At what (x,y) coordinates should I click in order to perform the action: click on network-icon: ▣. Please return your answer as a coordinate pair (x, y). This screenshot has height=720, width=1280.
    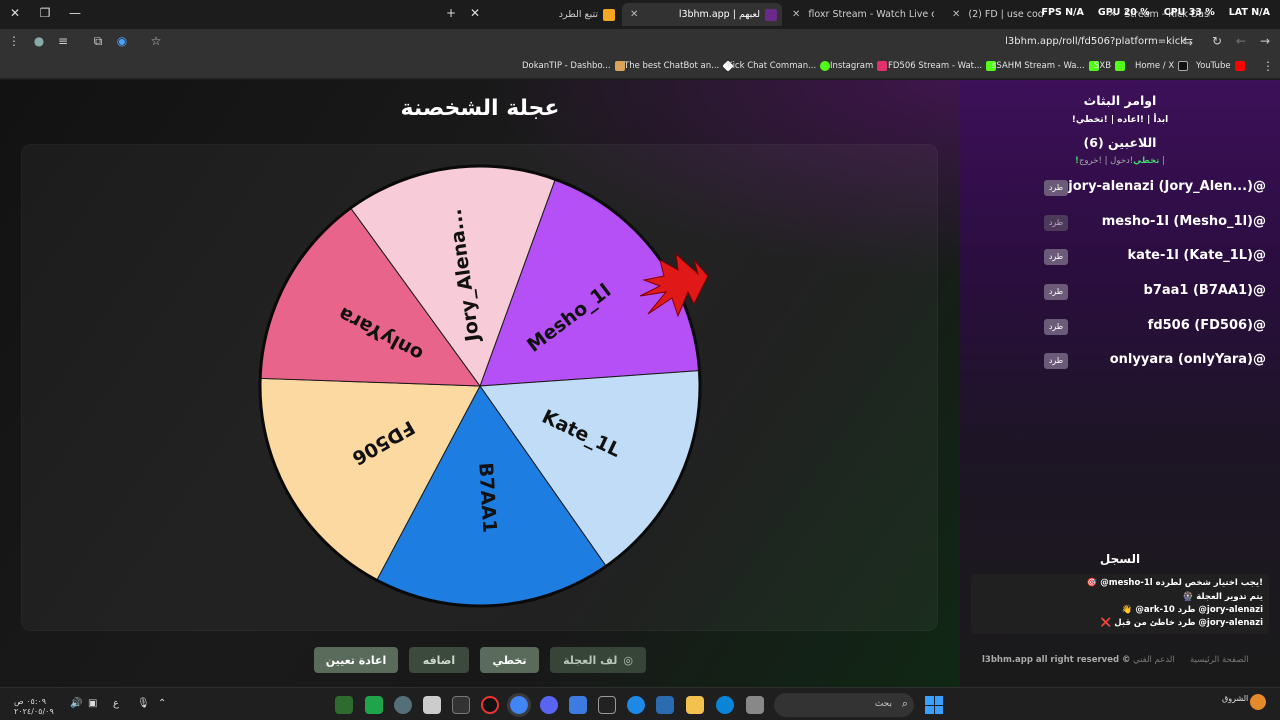
    Looking at the image, I should click on (92, 703).